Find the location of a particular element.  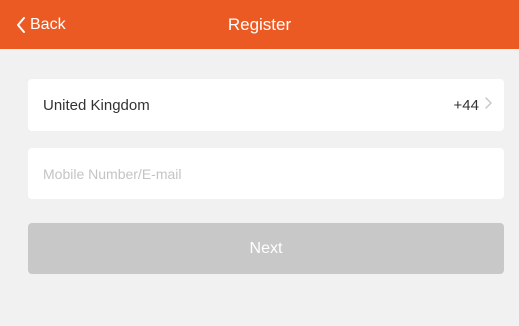

country-selector: United Kingdom +44 is located at coordinates (266, 105).